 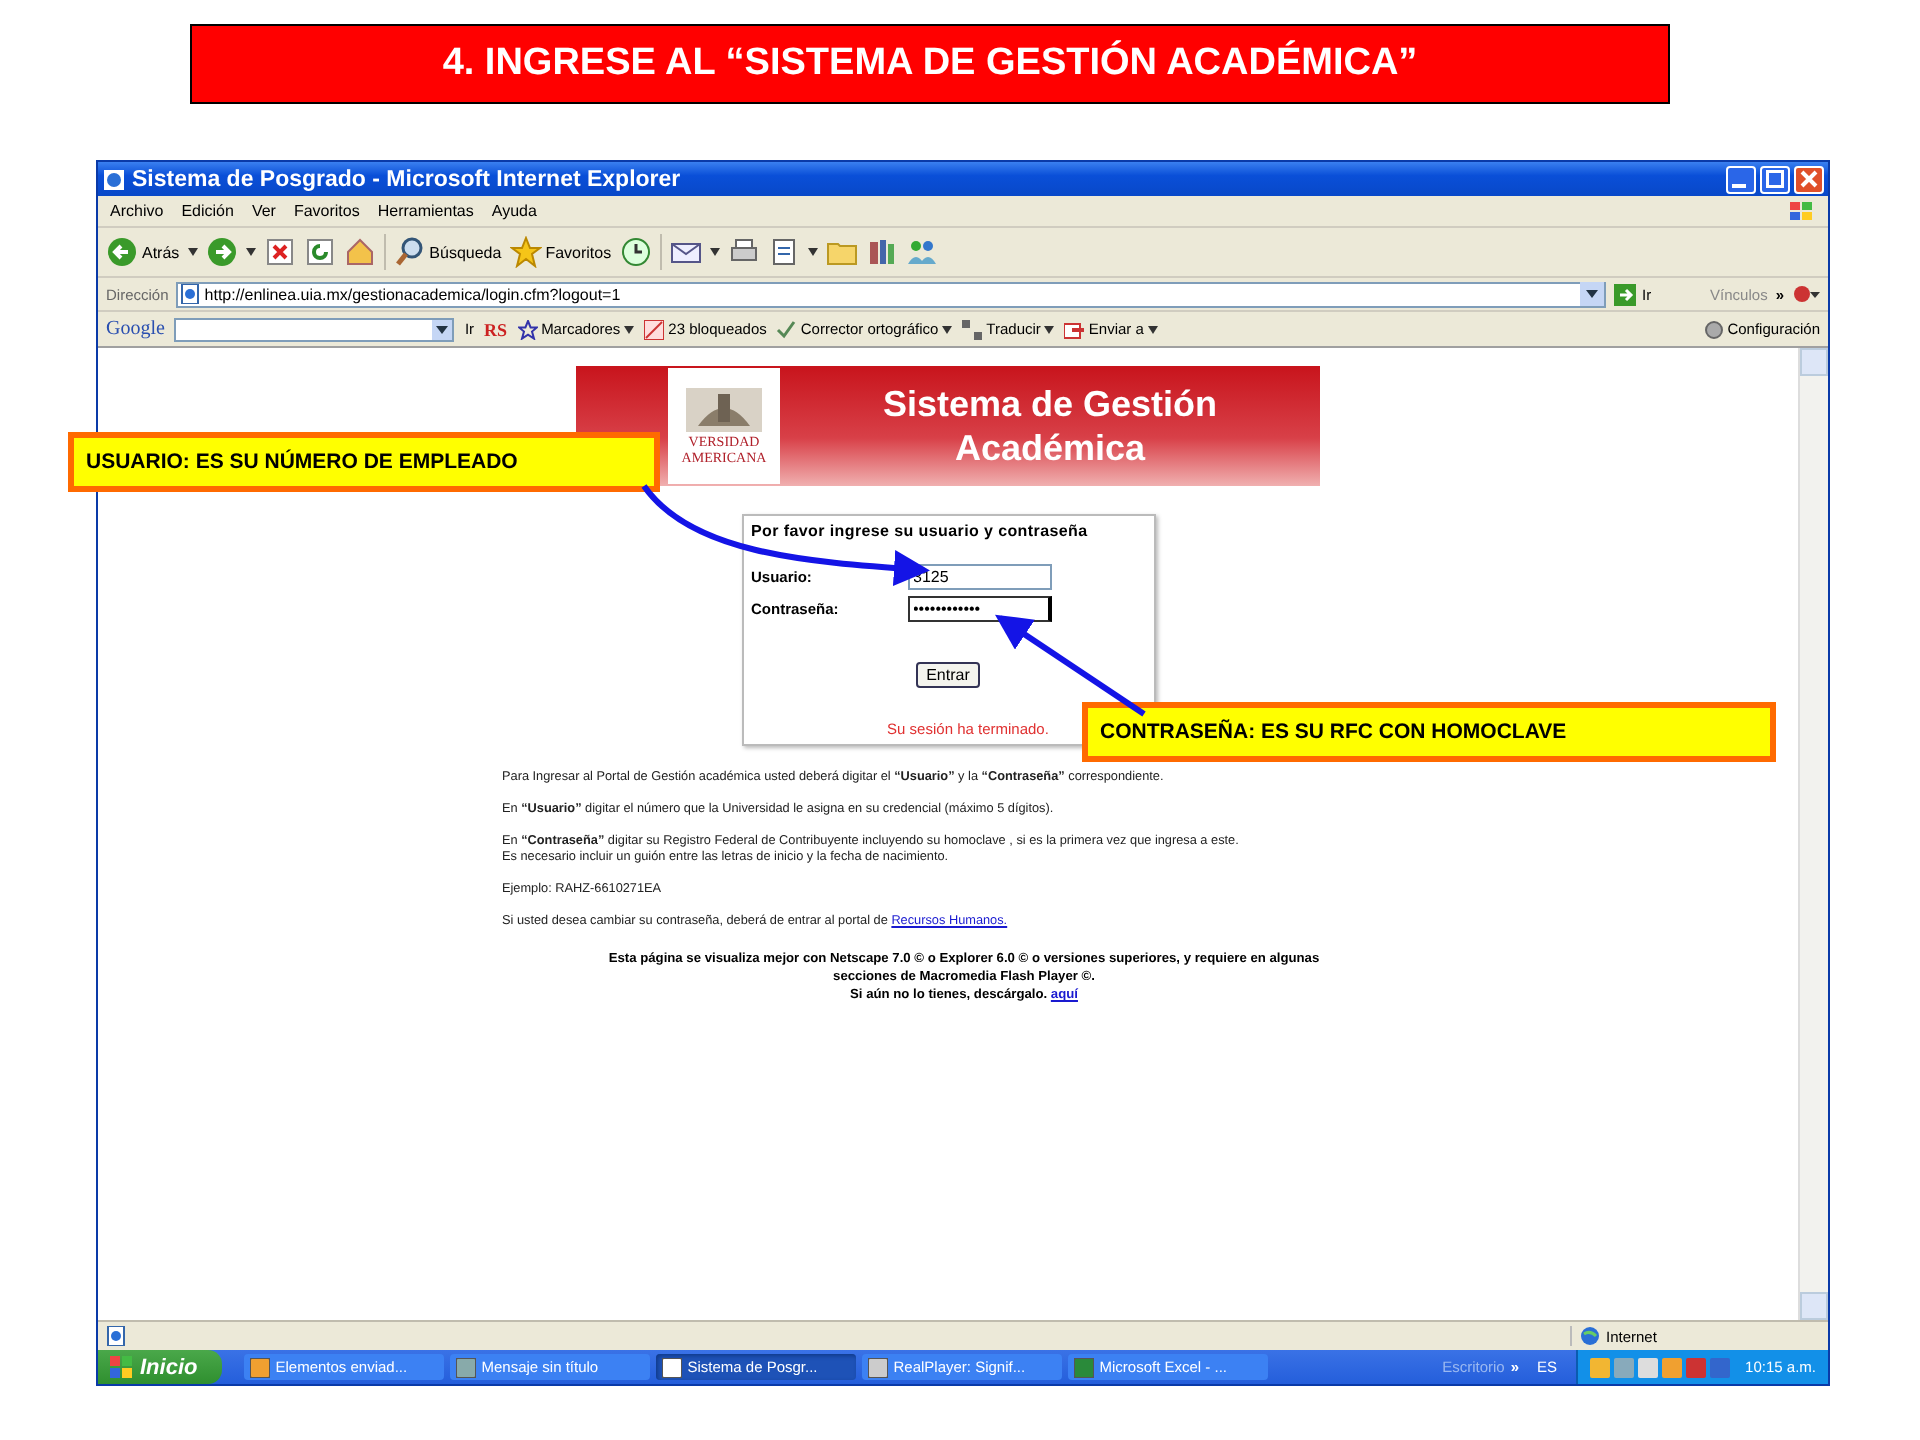 What do you see at coordinates (1647, 1367) in the screenshot?
I see `tray-icon` at bounding box center [1647, 1367].